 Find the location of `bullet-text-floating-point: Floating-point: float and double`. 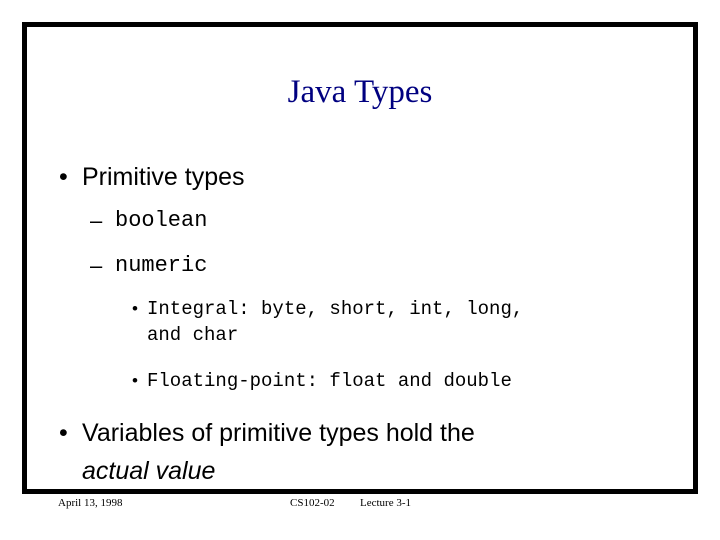

bullet-text-floating-point: Floating-point: float and double is located at coordinates (329, 381).